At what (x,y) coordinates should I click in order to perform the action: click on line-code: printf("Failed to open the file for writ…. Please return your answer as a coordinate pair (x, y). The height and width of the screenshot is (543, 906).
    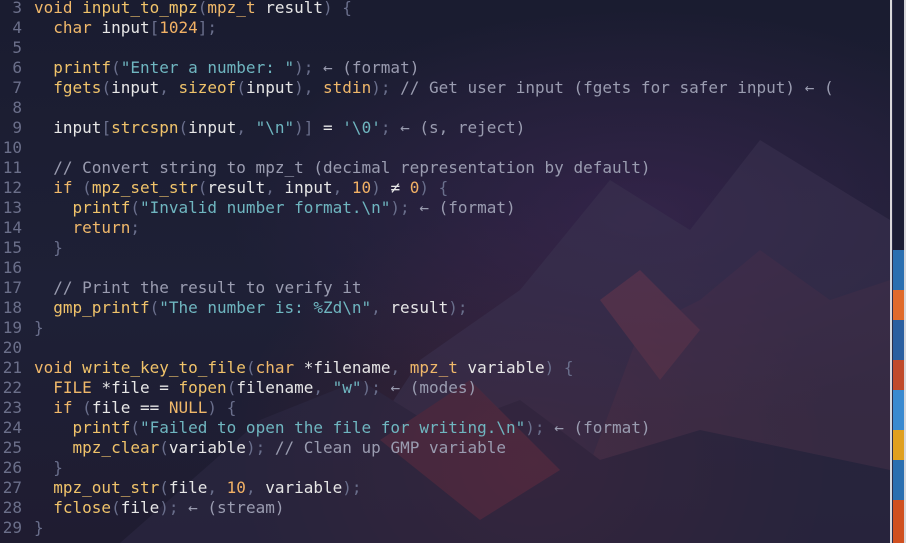
    Looking at the image, I should click on (342, 428).